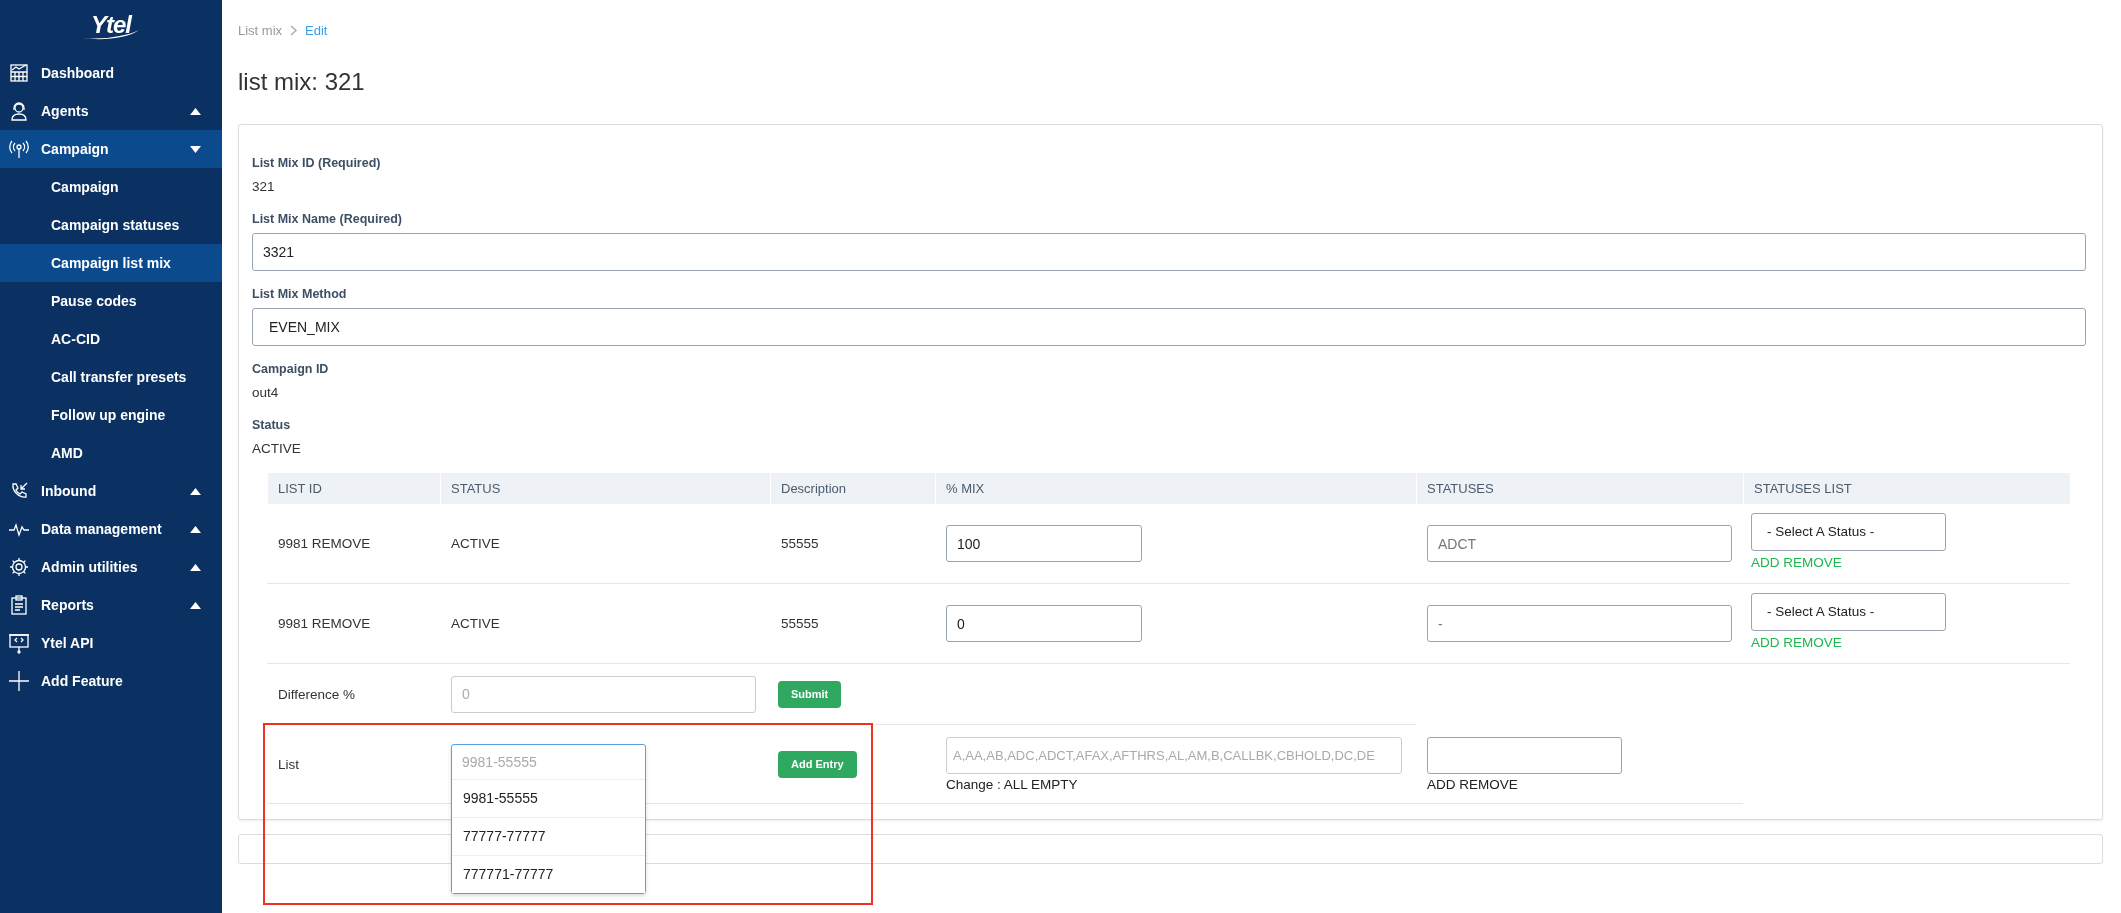 Image resolution: width=2121 pixels, height=913 pixels. I want to click on row-label: List, so click(353, 764).